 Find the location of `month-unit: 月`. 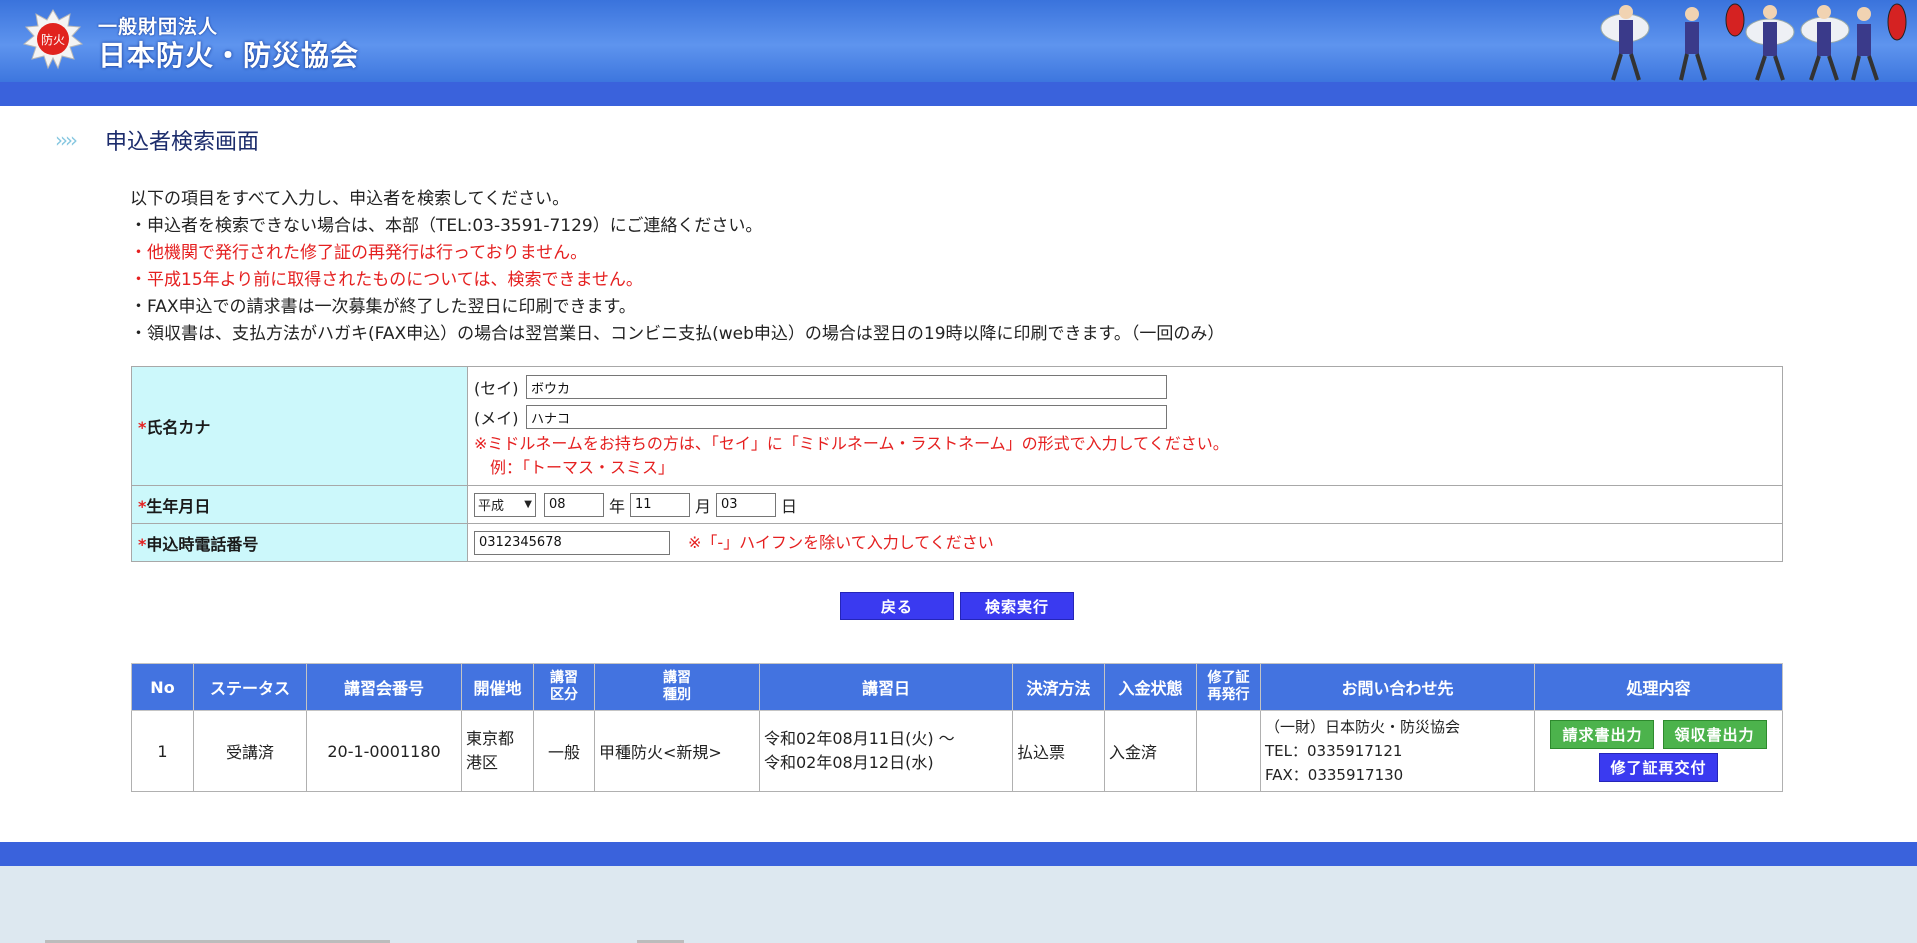

month-unit: 月 is located at coordinates (703, 506).